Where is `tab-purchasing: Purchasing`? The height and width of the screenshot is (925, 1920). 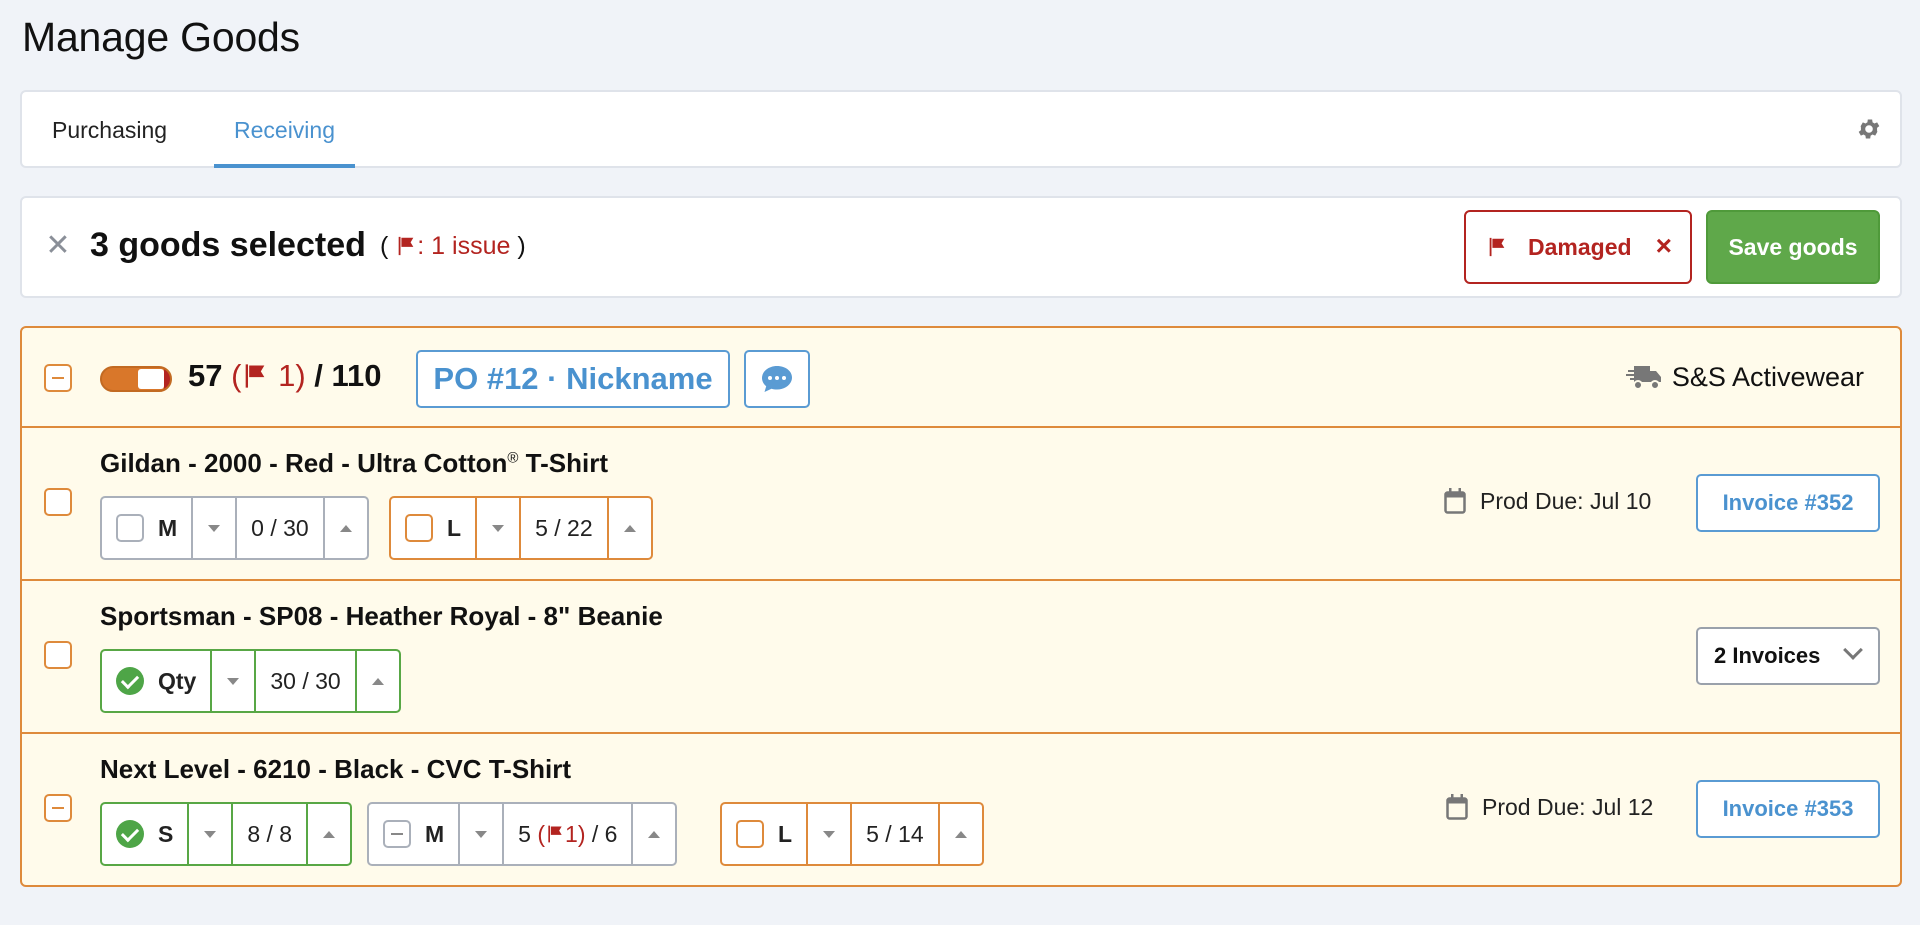
tab-purchasing: Purchasing is located at coordinates (109, 130).